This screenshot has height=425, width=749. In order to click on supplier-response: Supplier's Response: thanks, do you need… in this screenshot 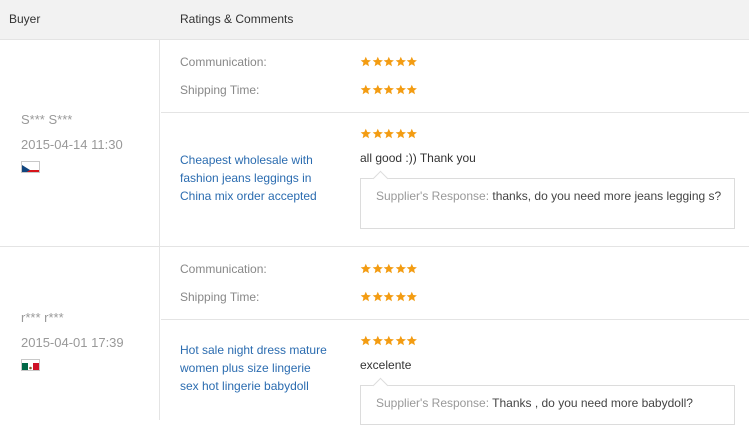, I will do `click(547, 203)`.